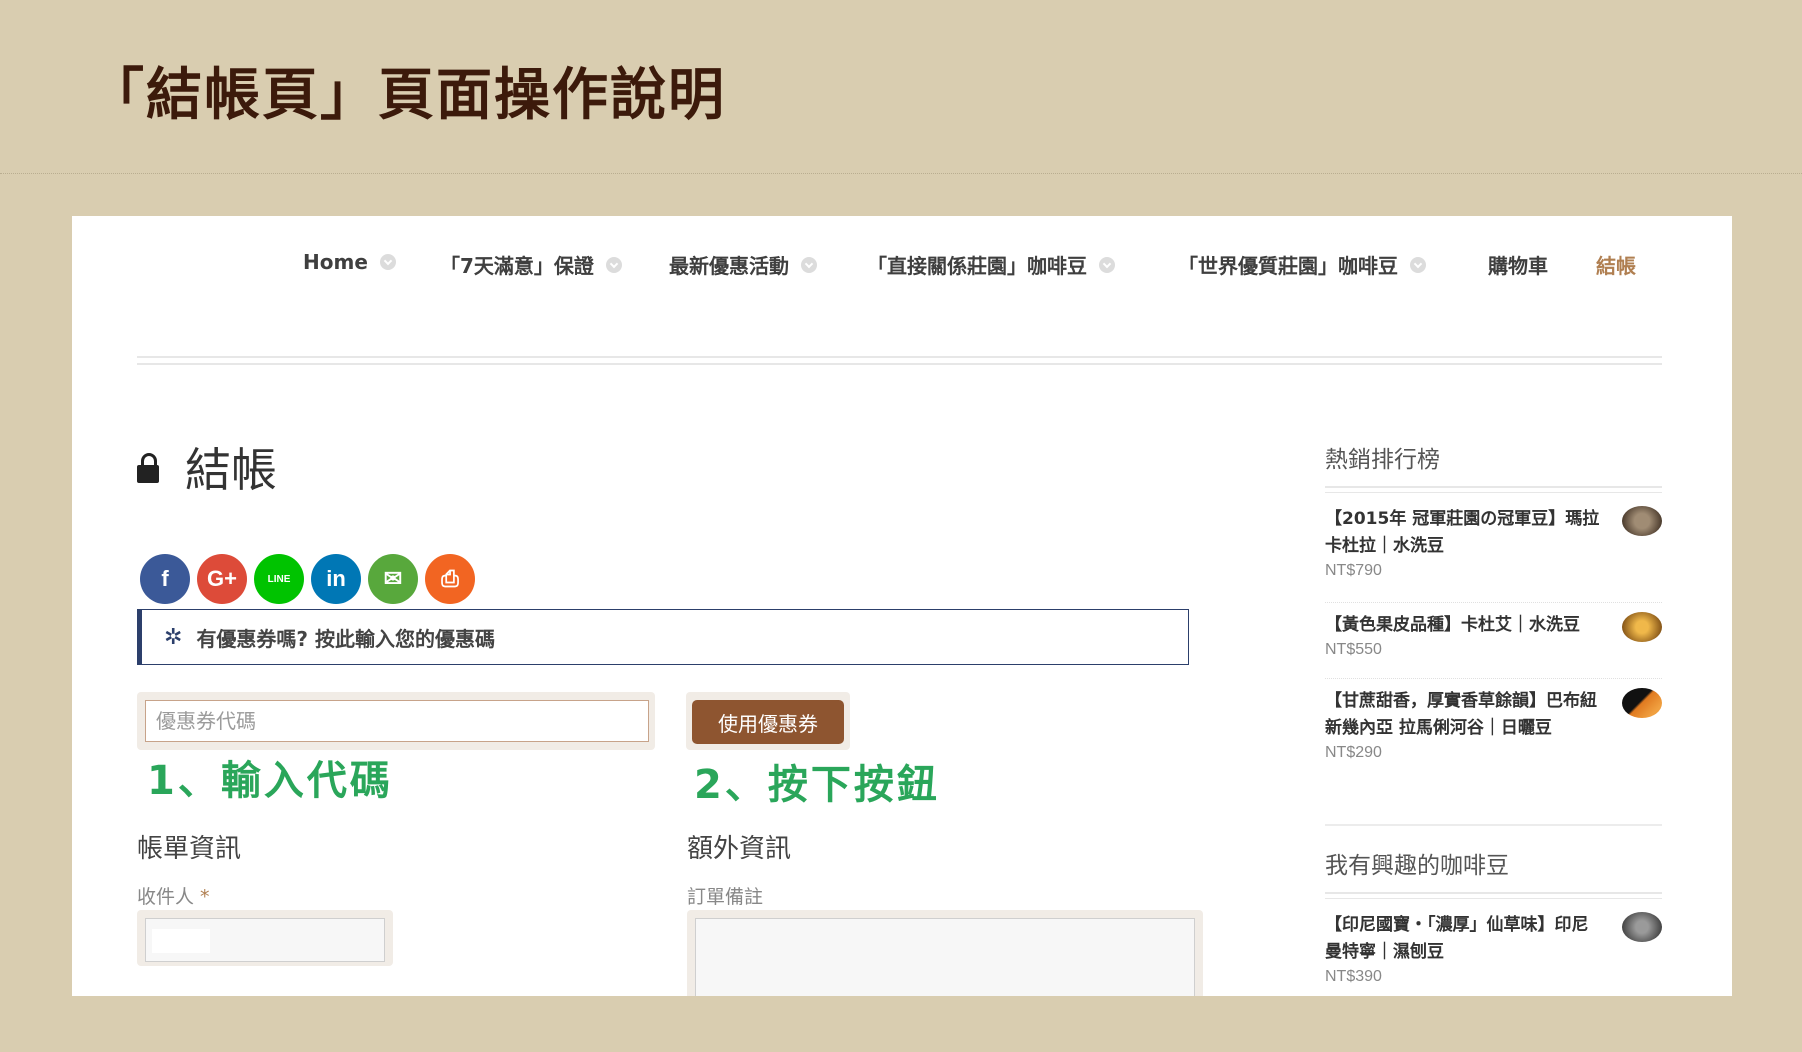  What do you see at coordinates (1288, 266) in the screenshot?
I see `nav-item-label: 「世界優質莊園」咖啡豆` at bounding box center [1288, 266].